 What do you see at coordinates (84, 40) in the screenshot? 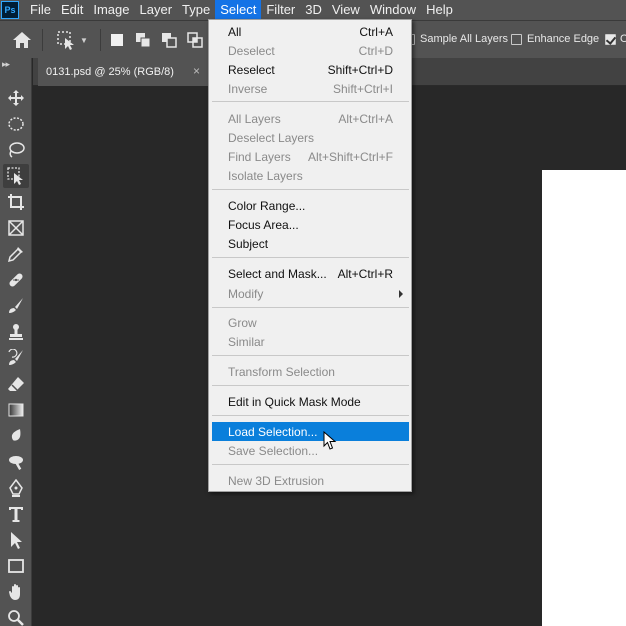
I see `chevron-down-icon: ▼` at bounding box center [84, 40].